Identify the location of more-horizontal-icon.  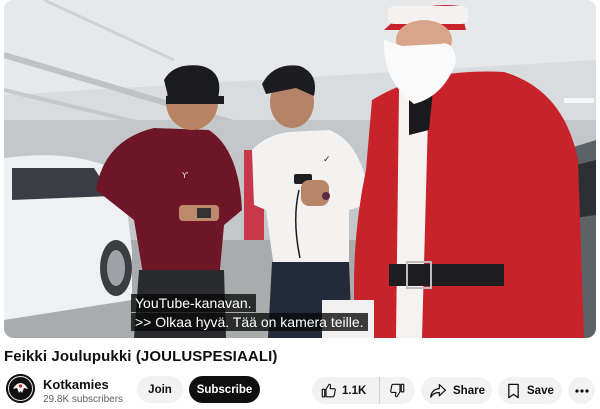
(581, 390).